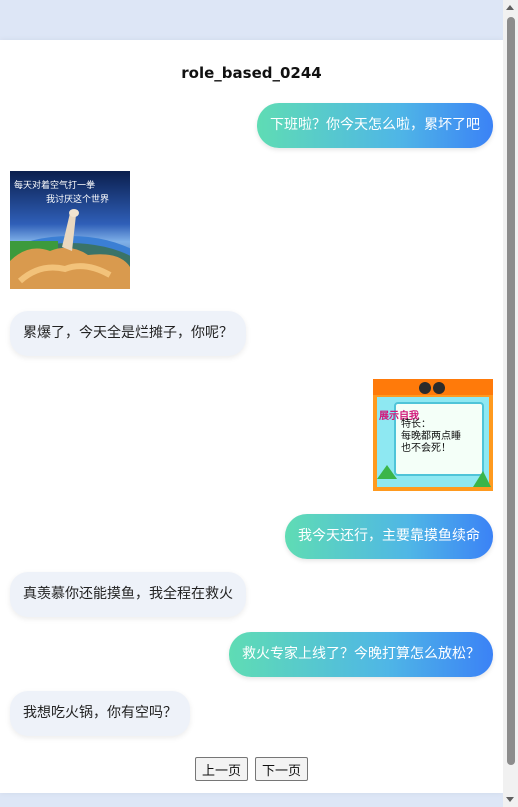  Describe the element at coordinates (510, 799) in the screenshot. I see `scroll-down-arrow-icon` at that location.